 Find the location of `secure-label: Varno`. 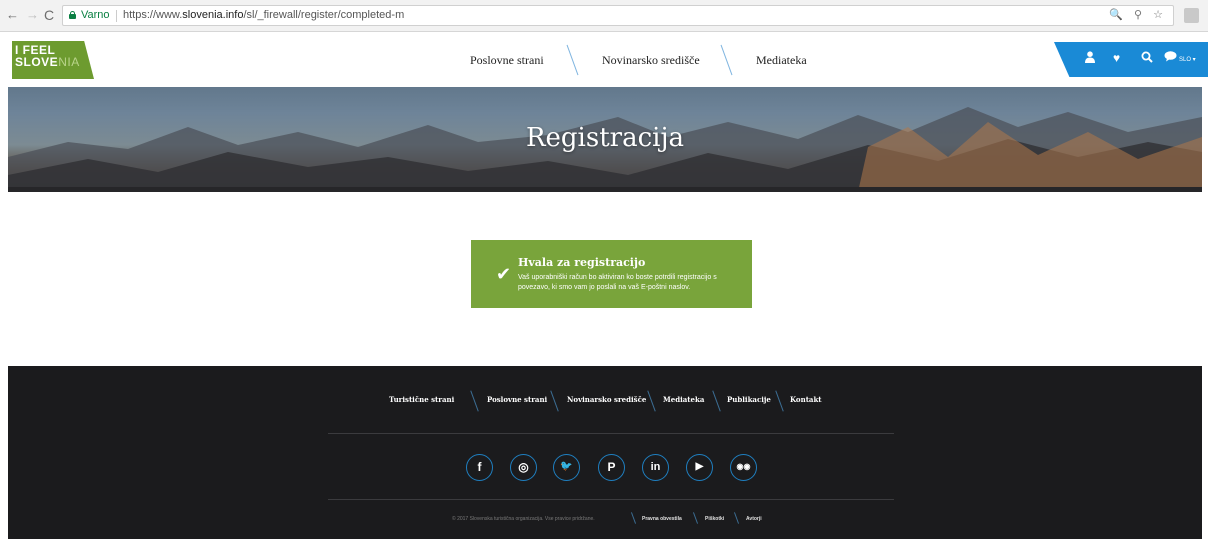

secure-label: Varno is located at coordinates (95, 15).